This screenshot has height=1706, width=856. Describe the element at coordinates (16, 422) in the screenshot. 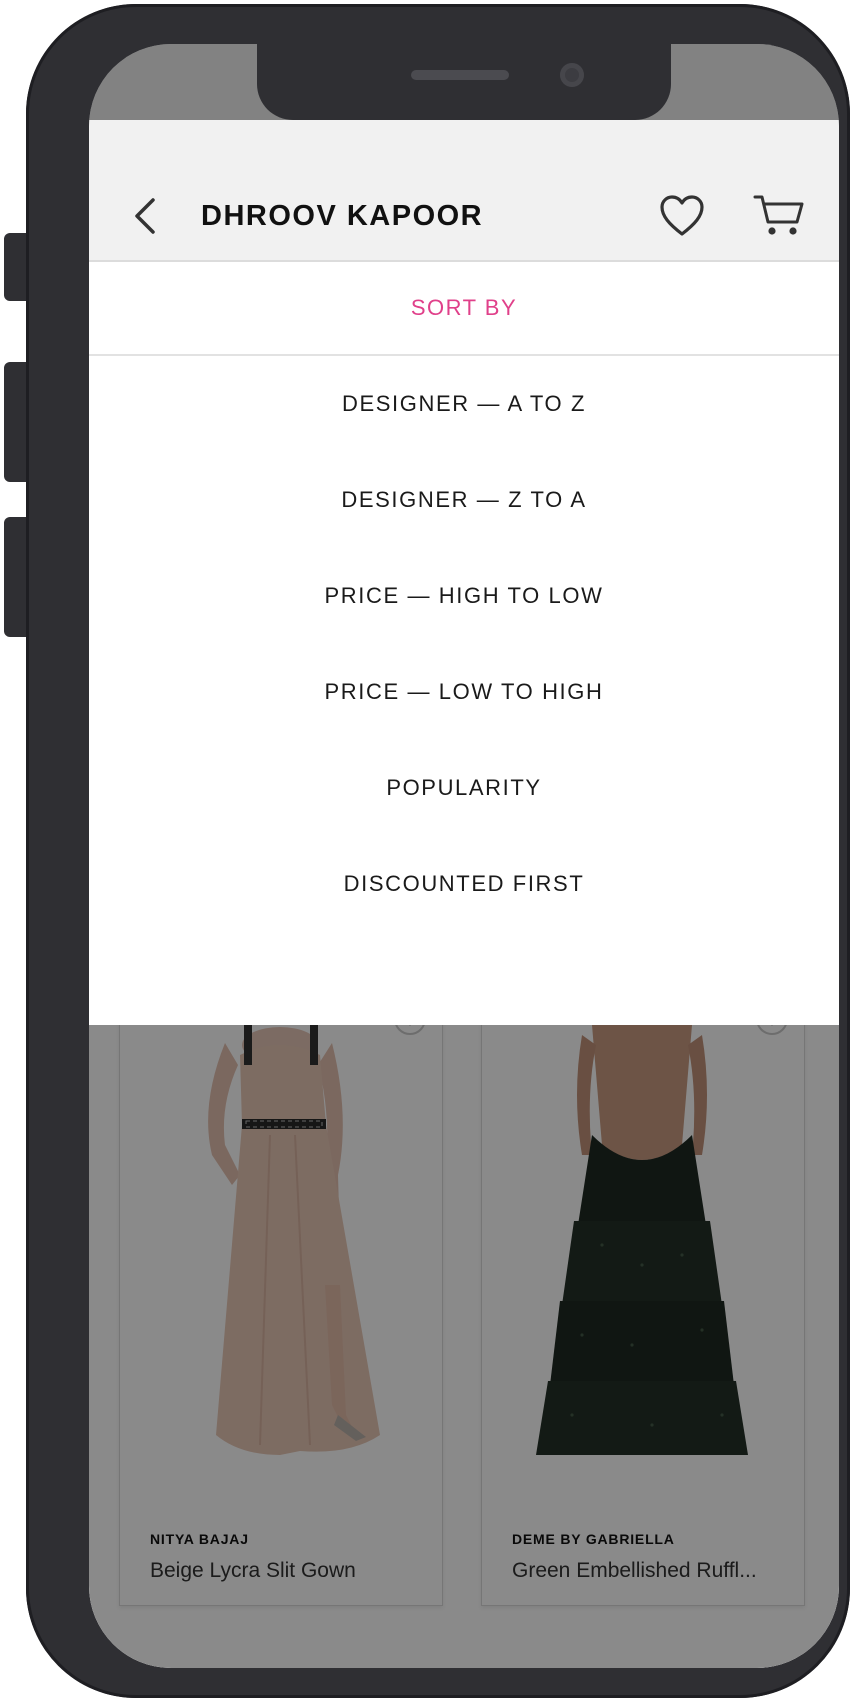

I see `phone-volume-up-button` at that location.